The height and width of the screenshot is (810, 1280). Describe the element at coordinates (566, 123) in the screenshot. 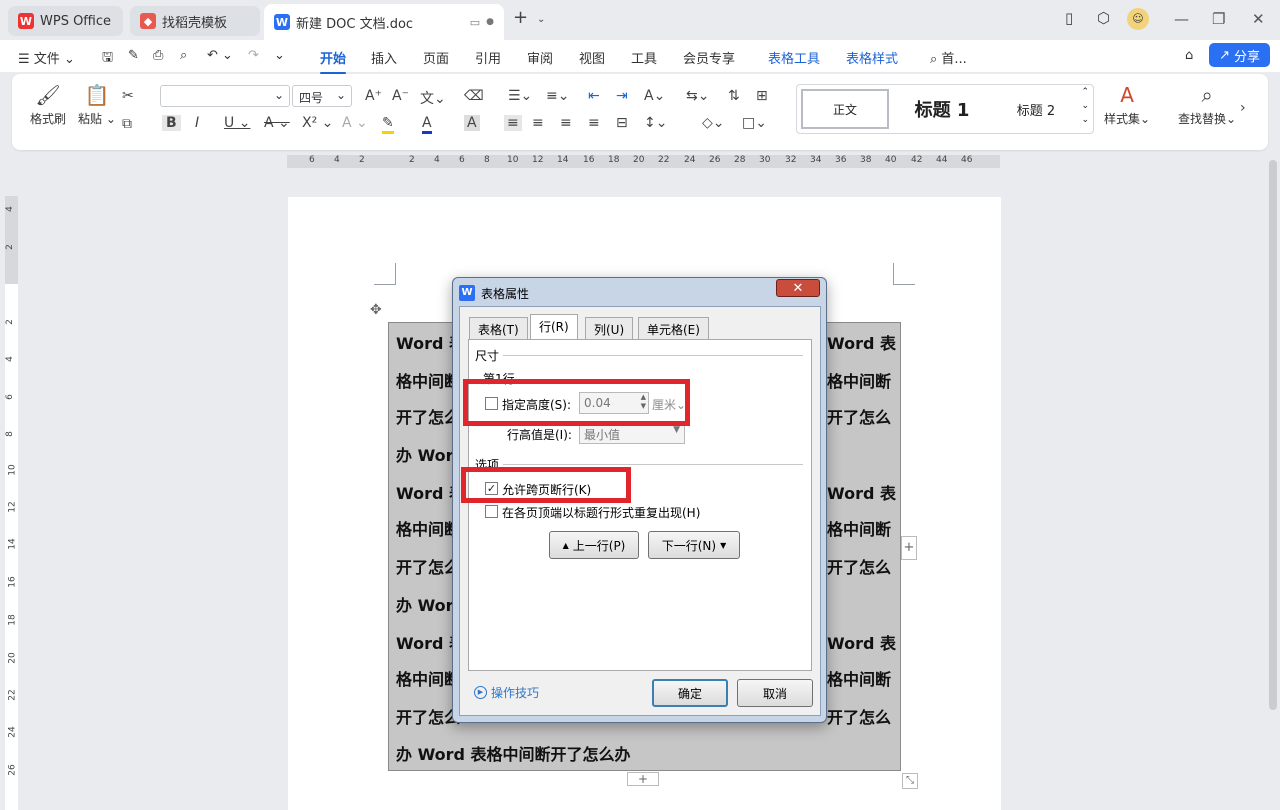

I see `align-right-icon: ≡` at that location.